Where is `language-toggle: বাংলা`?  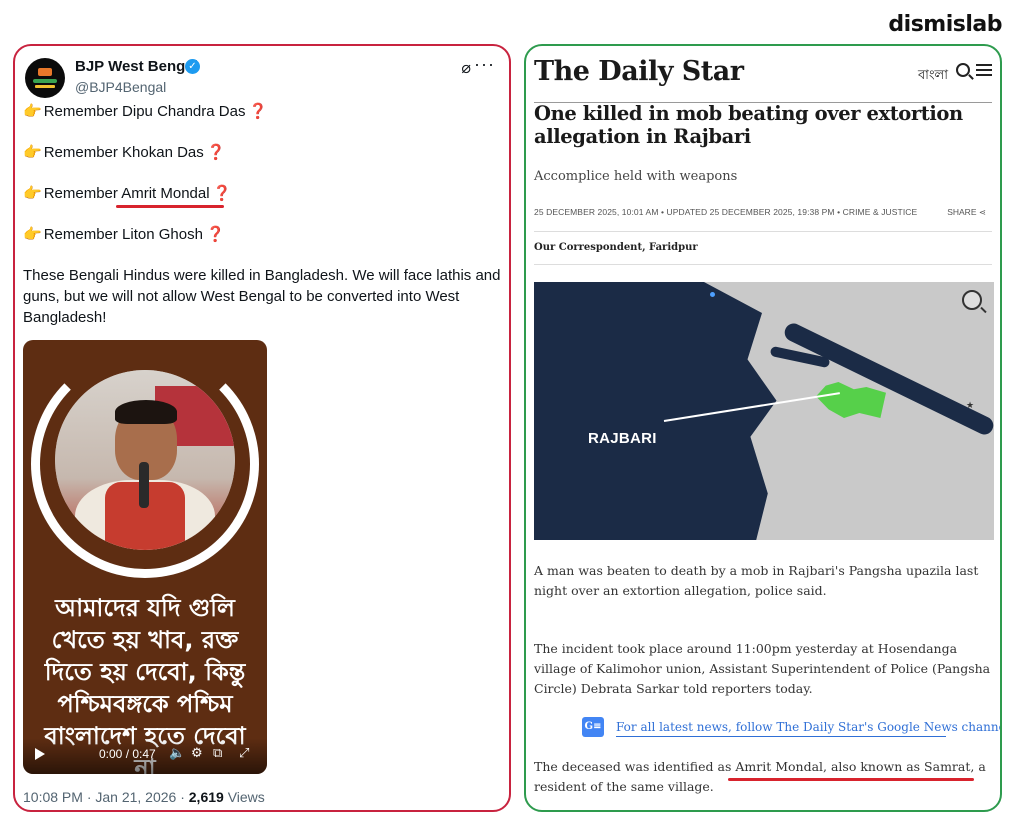 language-toggle: বাংলা is located at coordinates (933, 76).